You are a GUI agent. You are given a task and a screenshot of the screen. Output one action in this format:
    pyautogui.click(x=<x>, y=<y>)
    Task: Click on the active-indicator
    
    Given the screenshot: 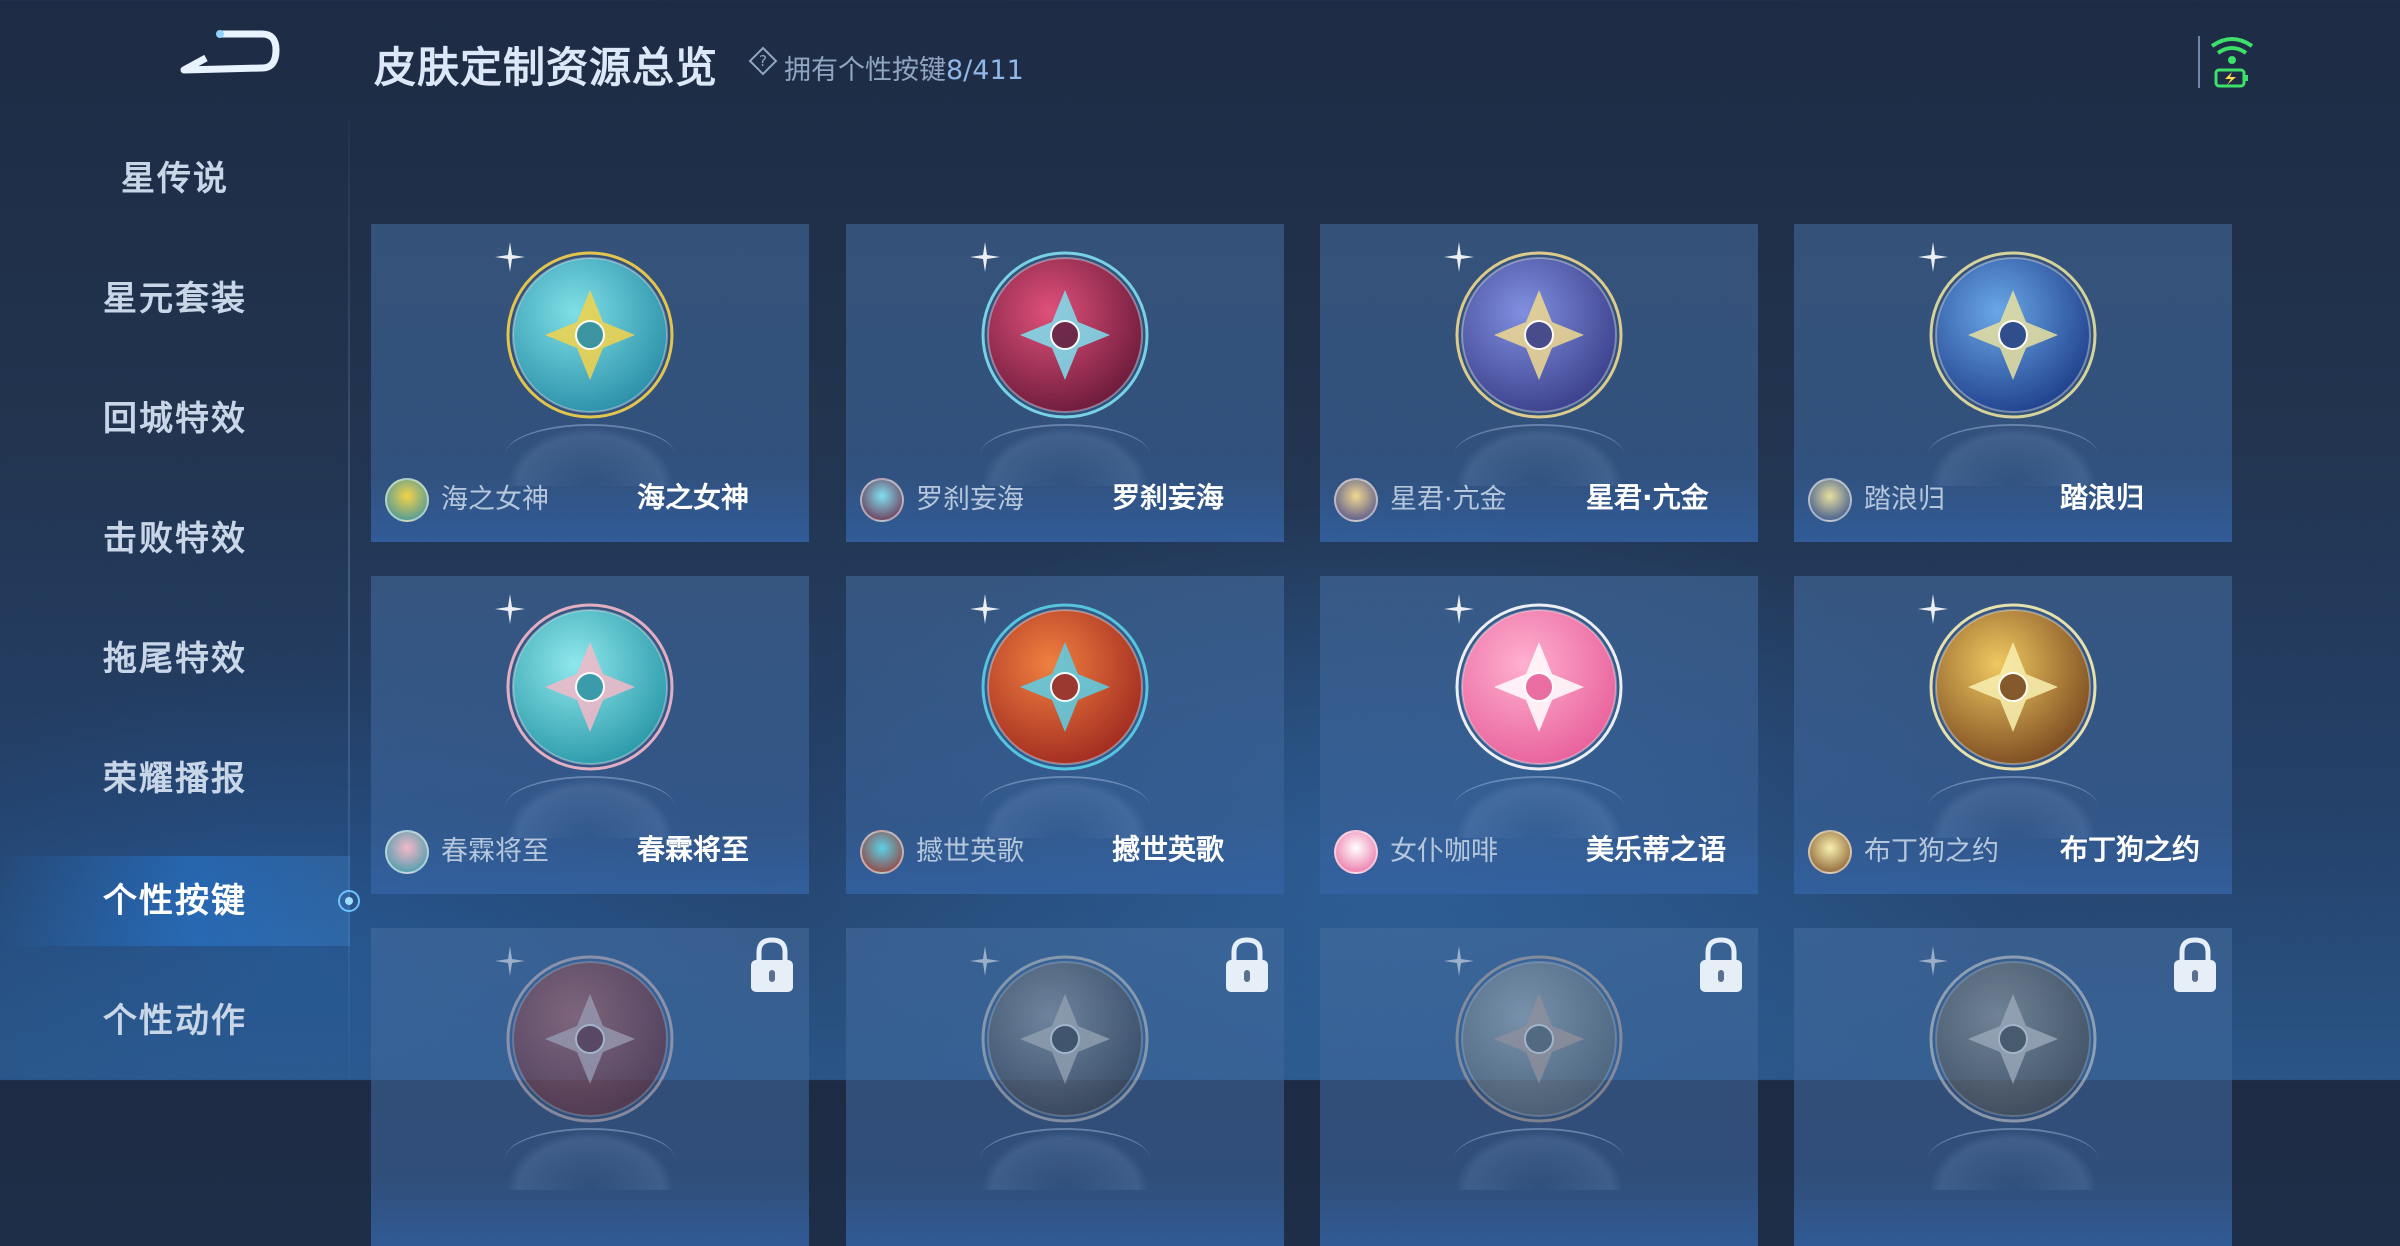 What is the action you would take?
    pyautogui.click(x=349, y=901)
    